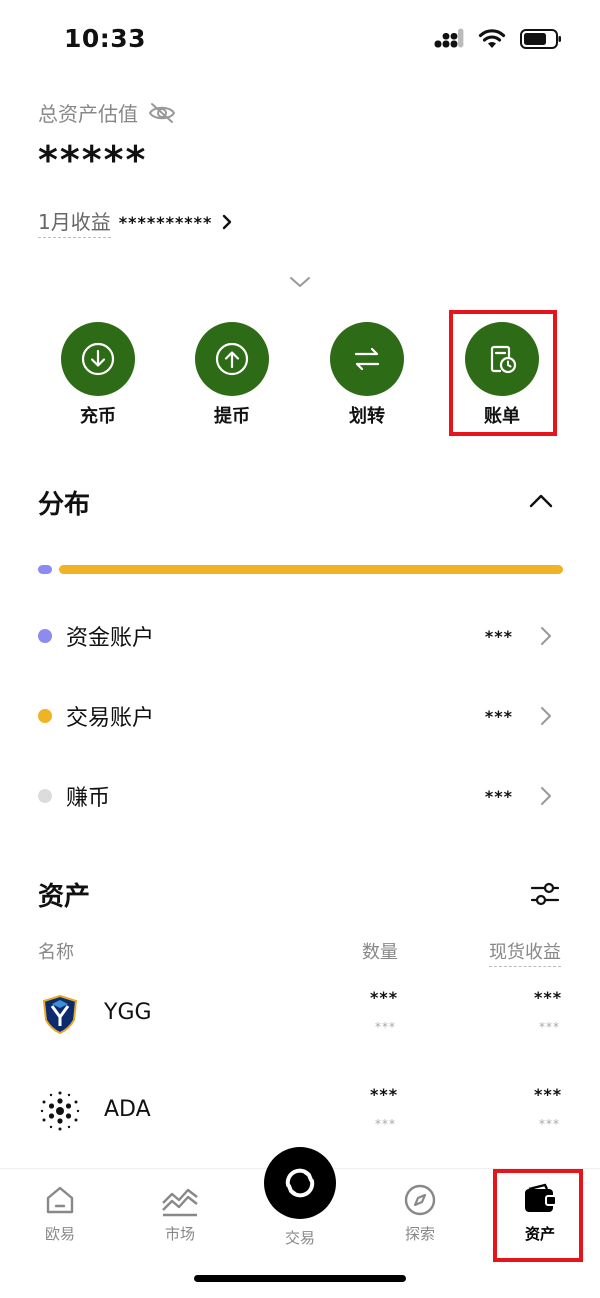 The width and height of the screenshot is (600, 1298). What do you see at coordinates (60, 1111) in the screenshot?
I see `ada-logo` at bounding box center [60, 1111].